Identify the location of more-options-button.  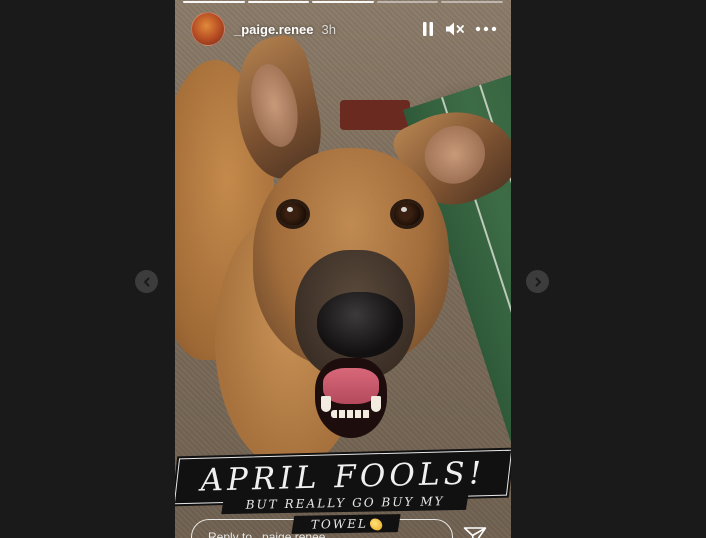
(486, 29).